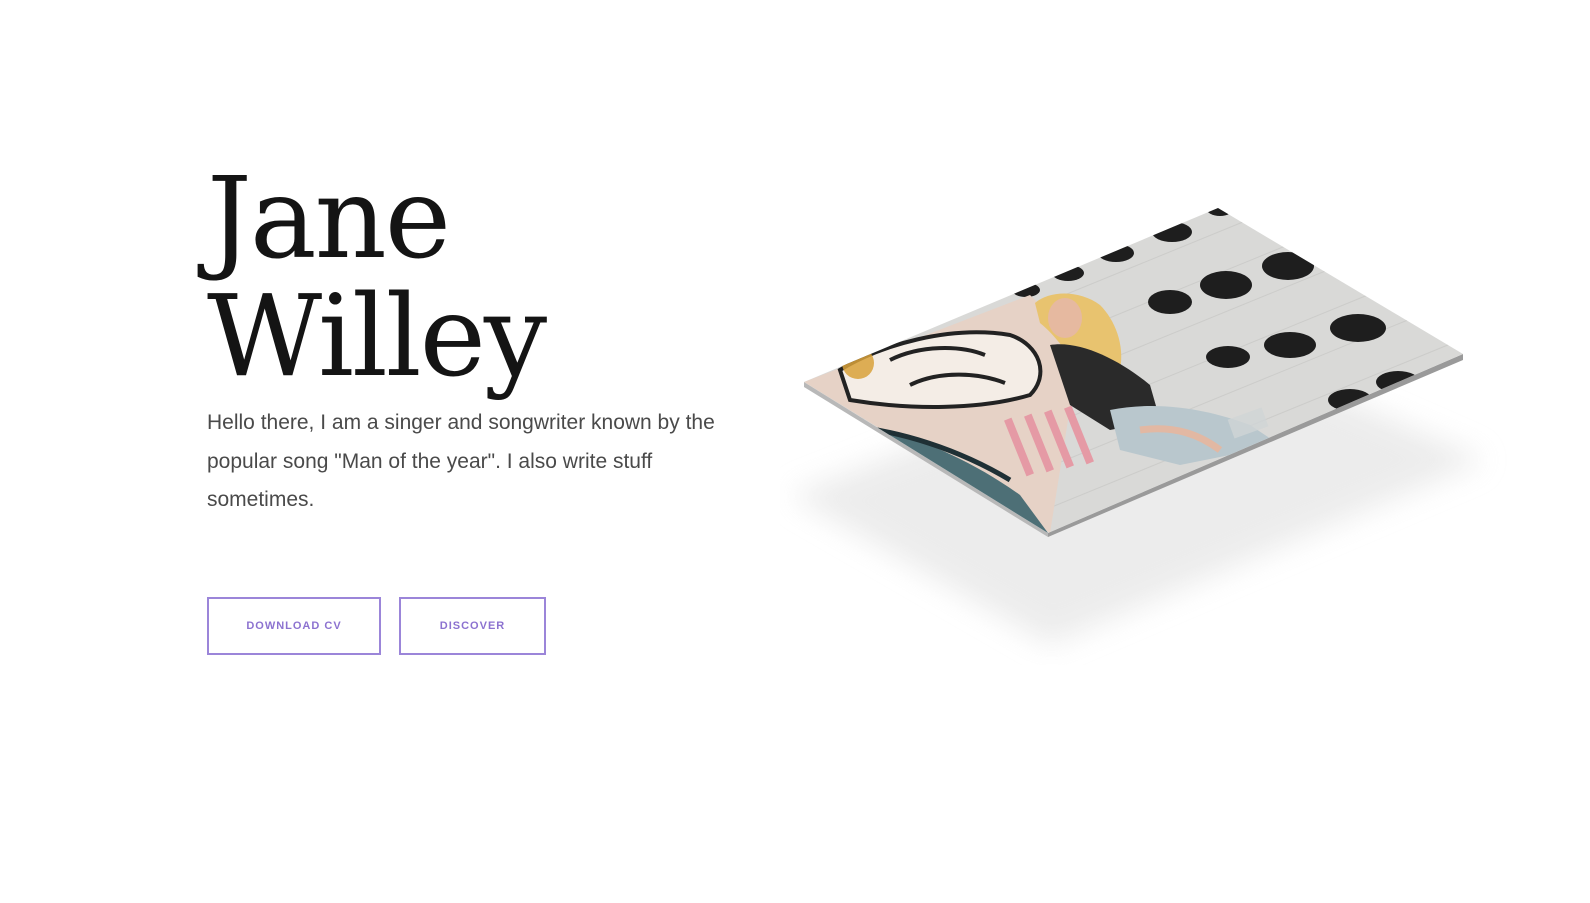 The image size is (1590, 903). What do you see at coordinates (377, 337) in the screenshot?
I see `last-name: Willey` at bounding box center [377, 337].